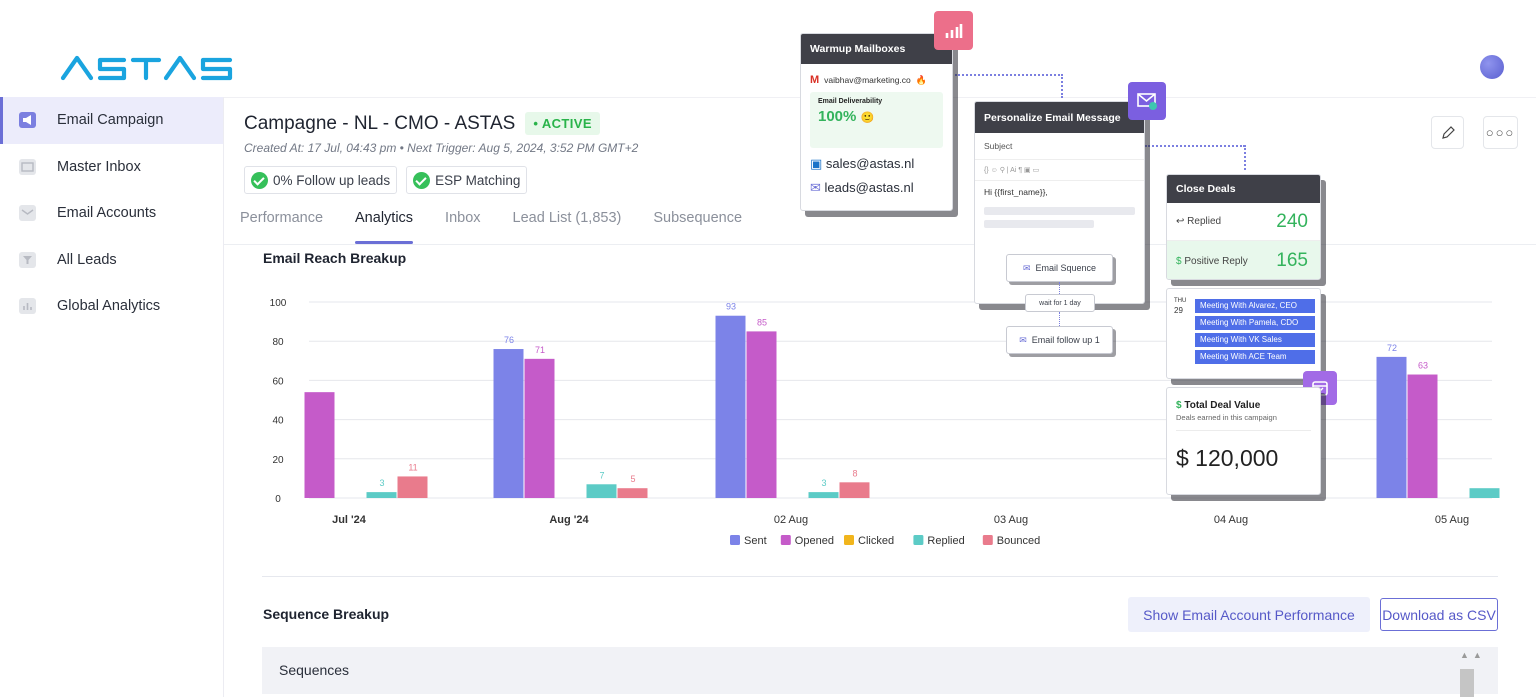  What do you see at coordinates (540, 350) in the screenshot?
I see `data-label: 71` at bounding box center [540, 350].